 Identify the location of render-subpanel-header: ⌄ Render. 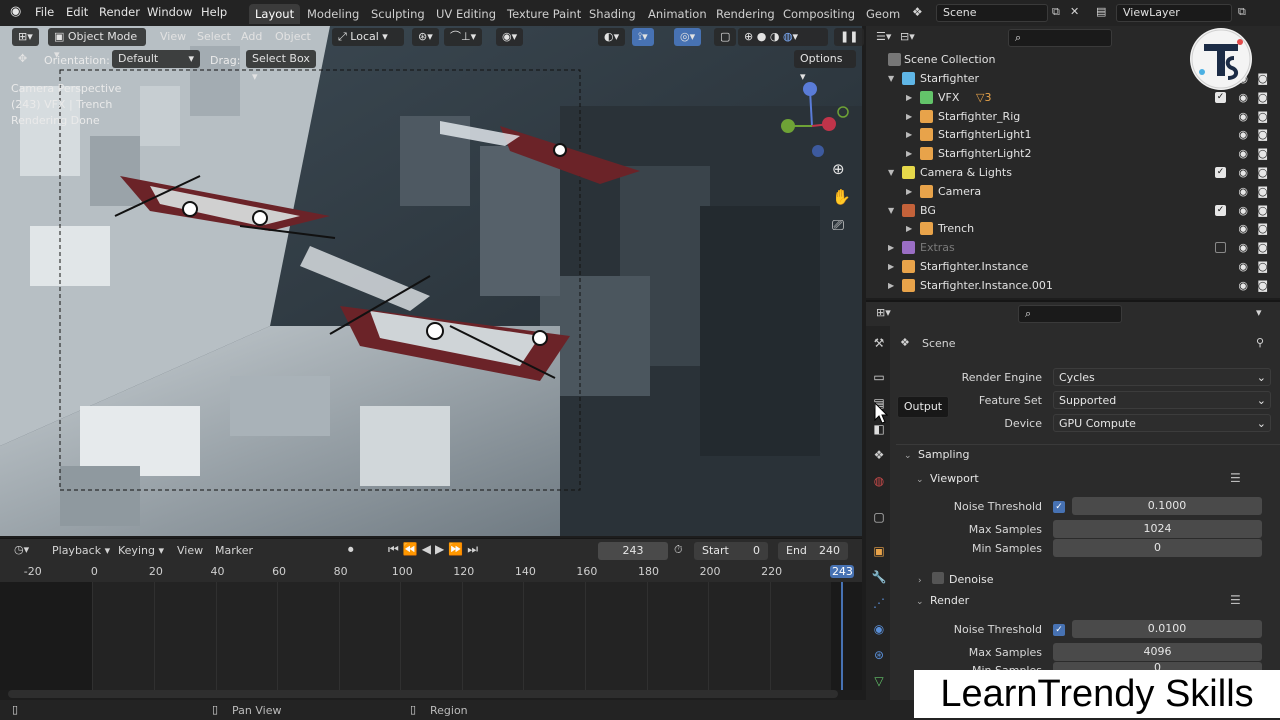
(942, 600).